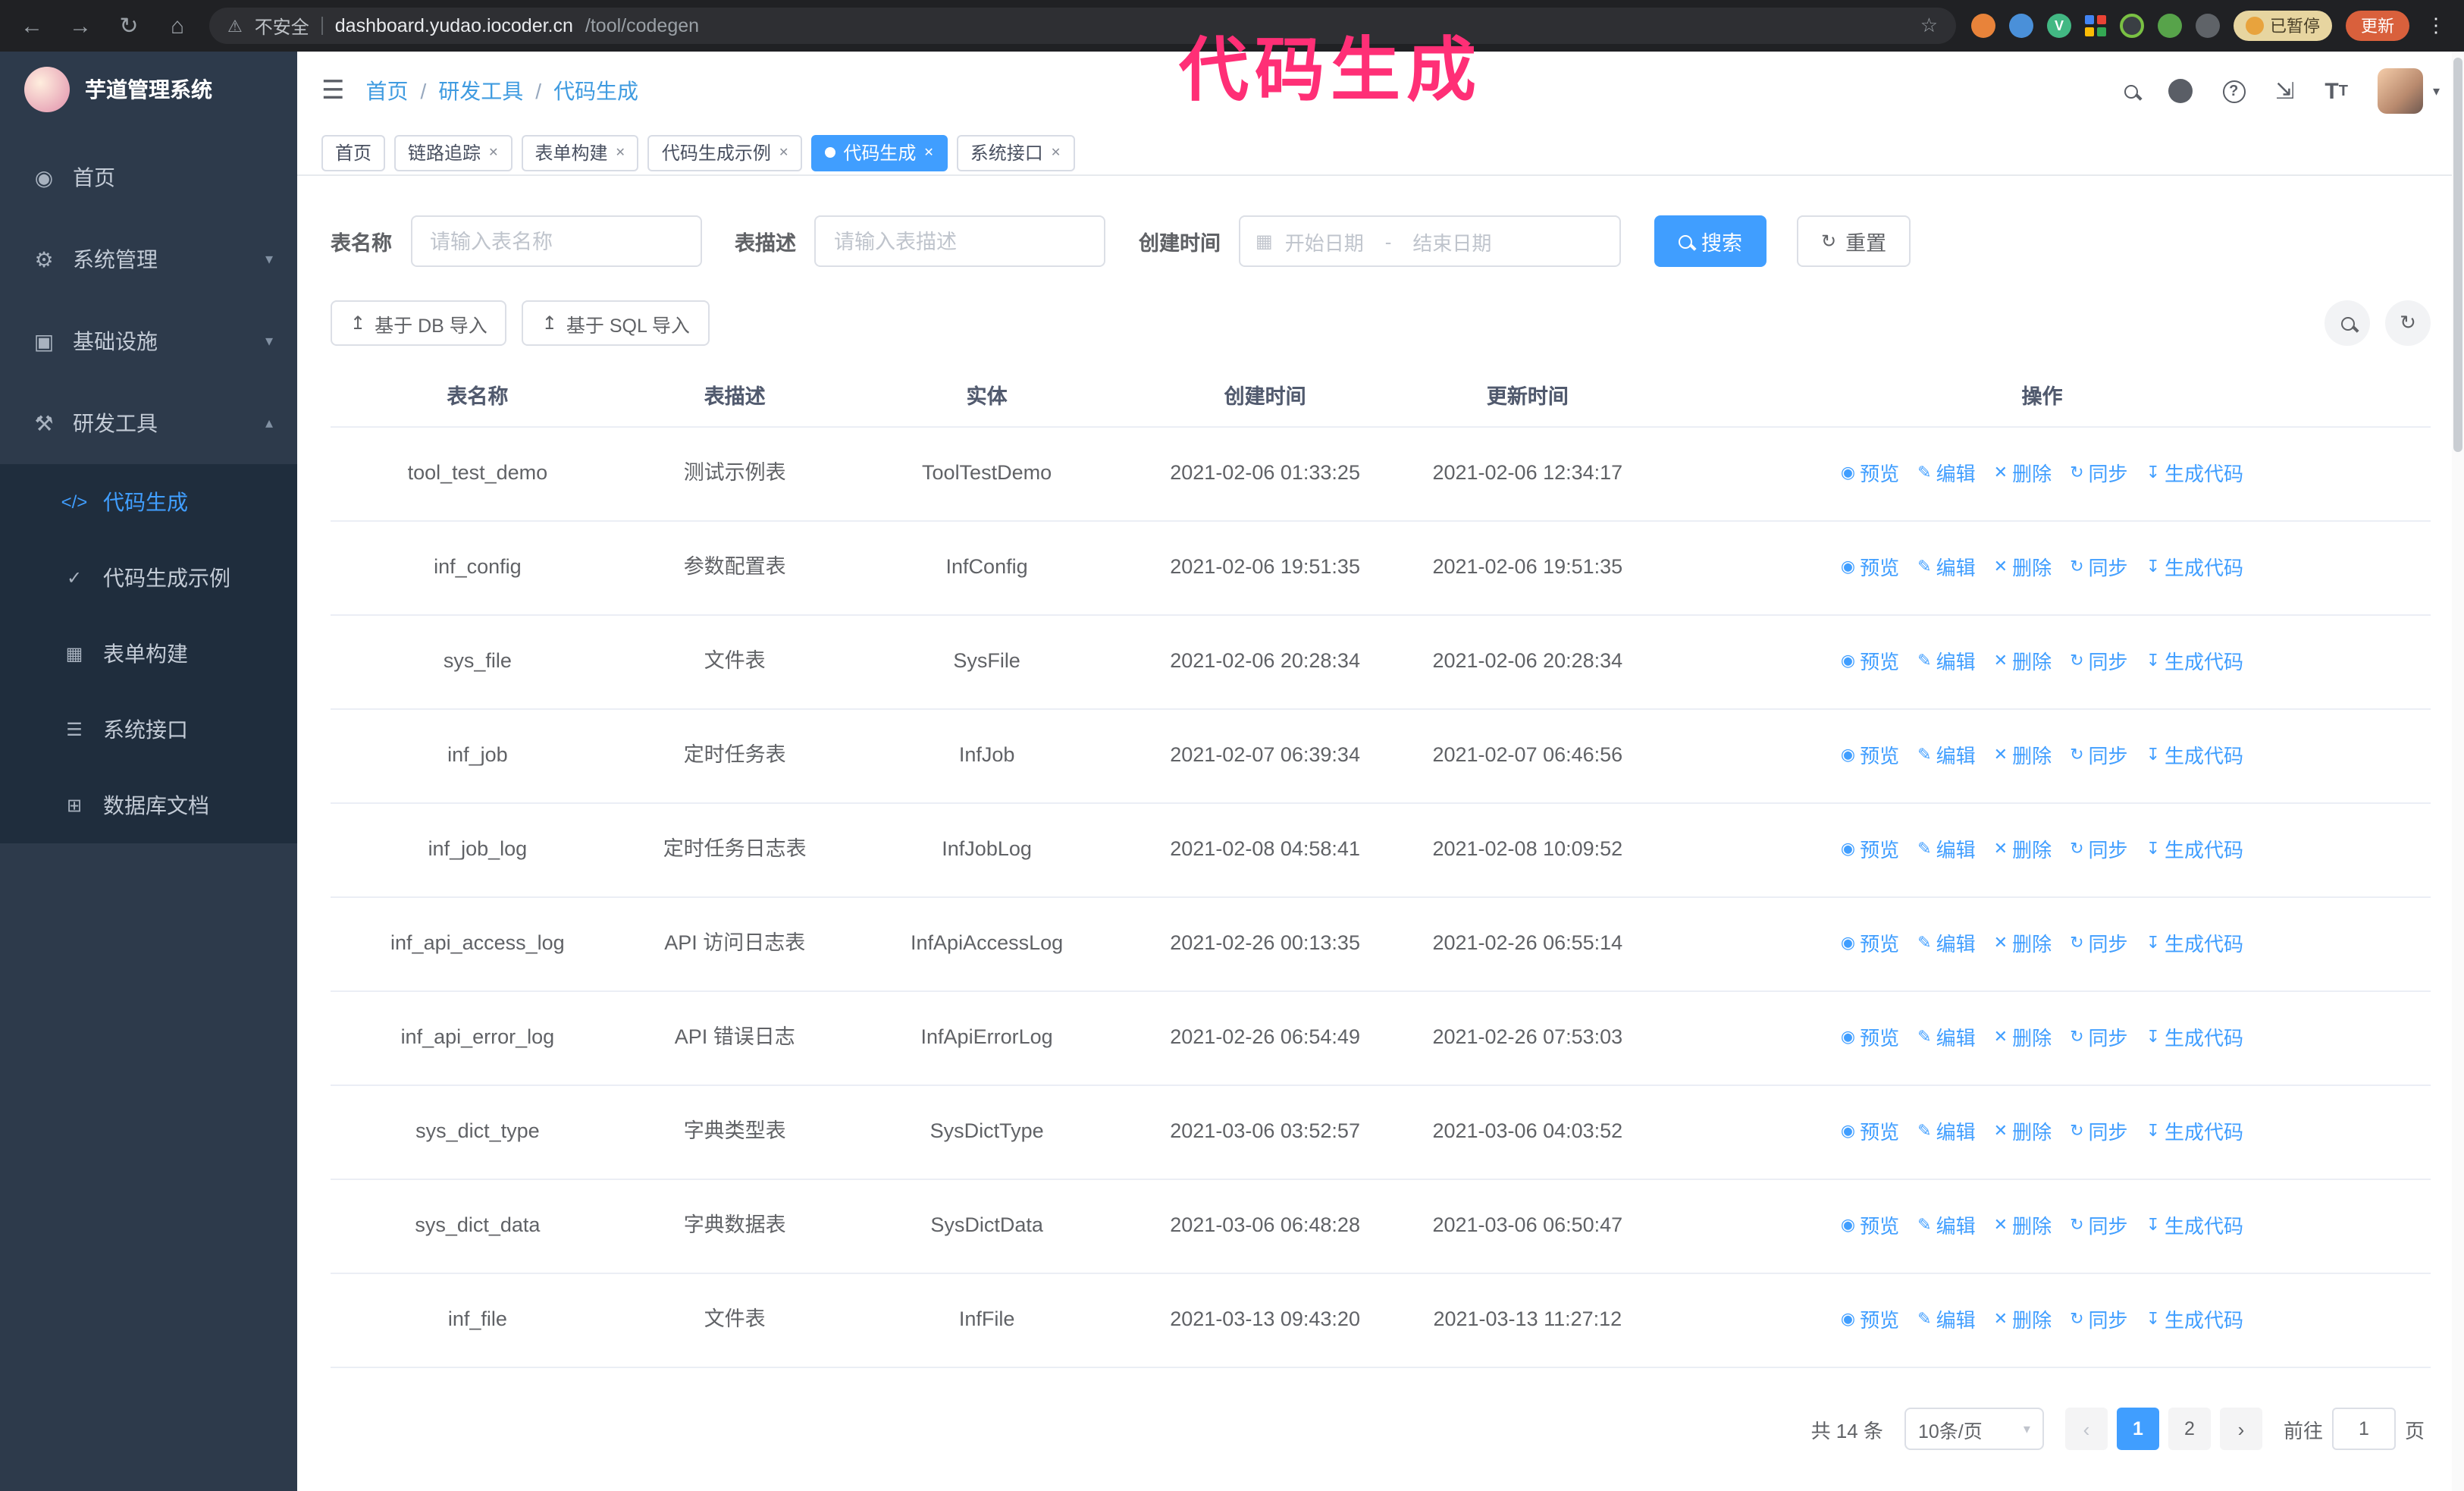  I want to click on extensions-puzzle-icon, so click(2208, 26).